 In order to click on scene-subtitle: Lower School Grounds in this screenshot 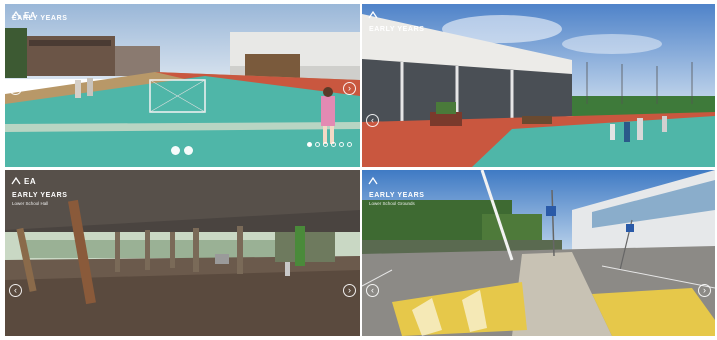, I will do `click(392, 203)`.